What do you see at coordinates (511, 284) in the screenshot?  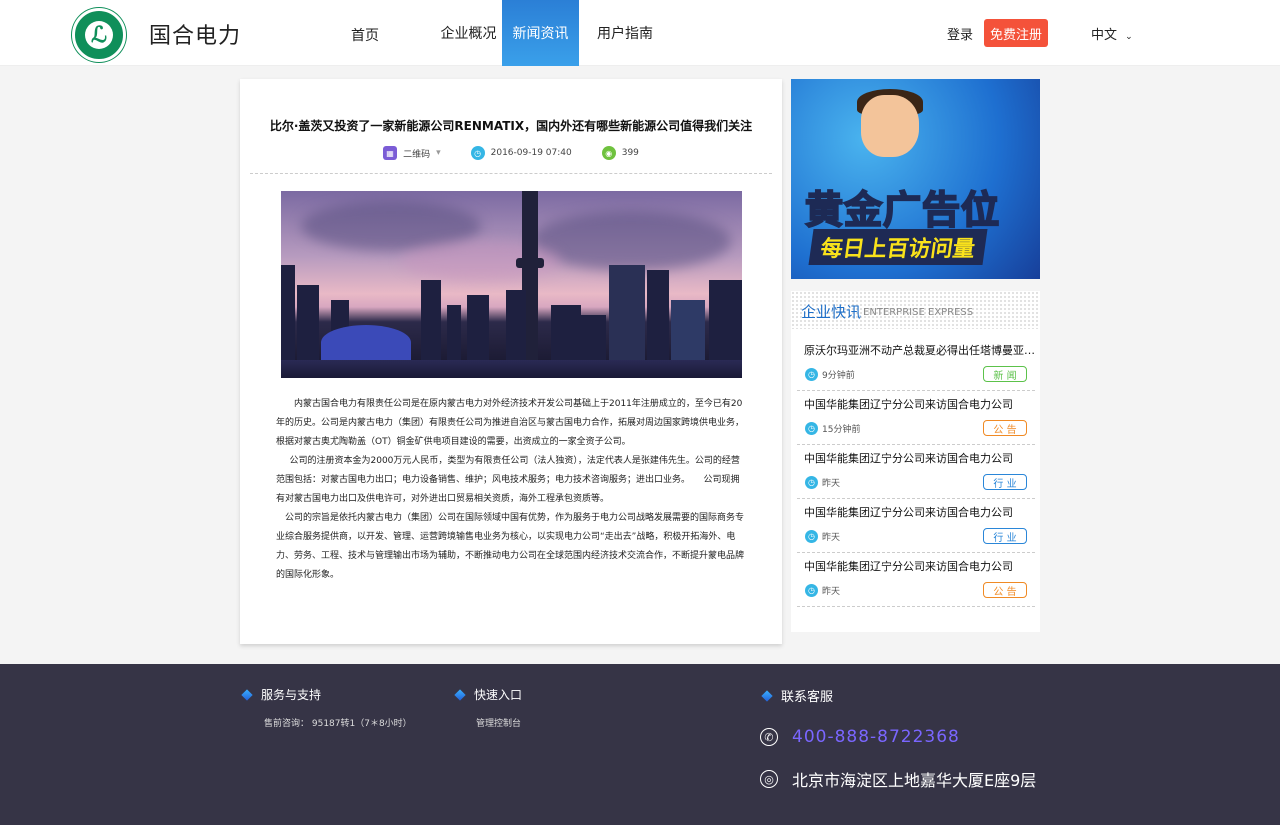 I see `article-image-city-skyline` at bounding box center [511, 284].